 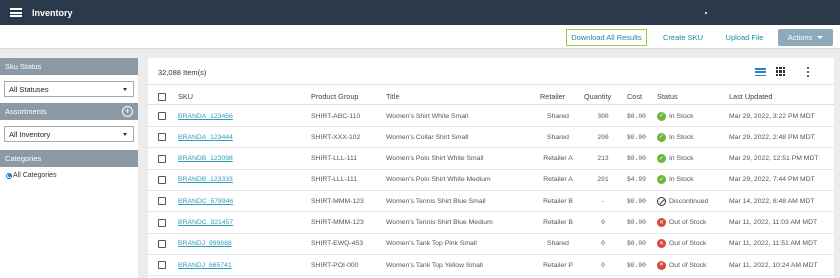 I want to click on row-last-updated: Mar 11, 2022, 11:51 AM MDT, so click(x=773, y=244).